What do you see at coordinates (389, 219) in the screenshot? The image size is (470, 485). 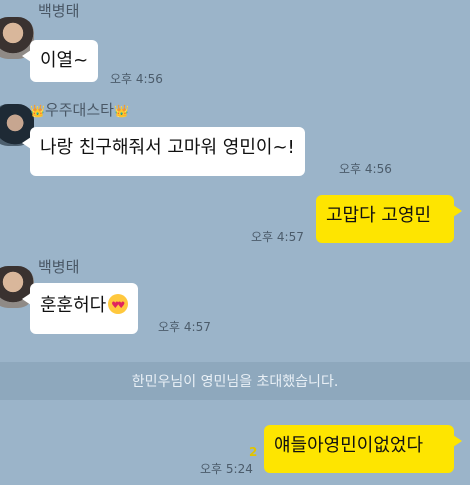 I see `my-message-bubble: 고맙다 고영민` at bounding box center [389, 219].